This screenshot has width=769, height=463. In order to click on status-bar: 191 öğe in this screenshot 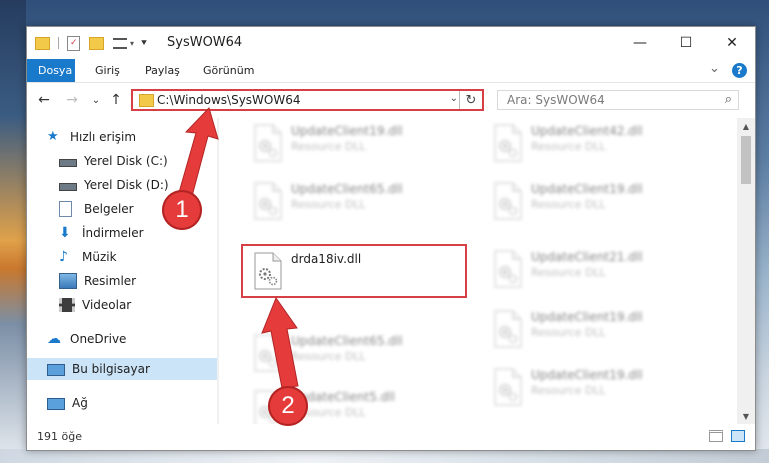, I will do `click(391, 437)`.